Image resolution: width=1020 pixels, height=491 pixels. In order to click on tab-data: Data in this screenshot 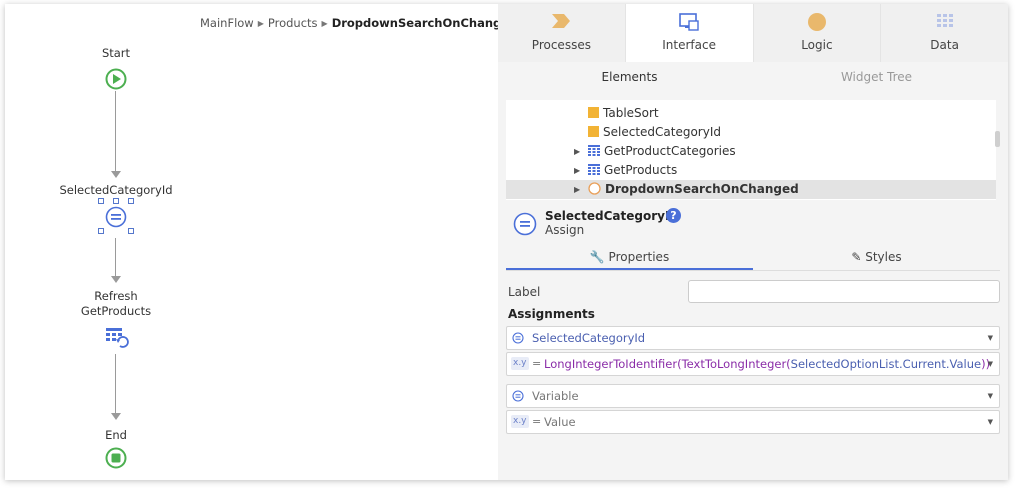, I will do `click(944, 33)`.